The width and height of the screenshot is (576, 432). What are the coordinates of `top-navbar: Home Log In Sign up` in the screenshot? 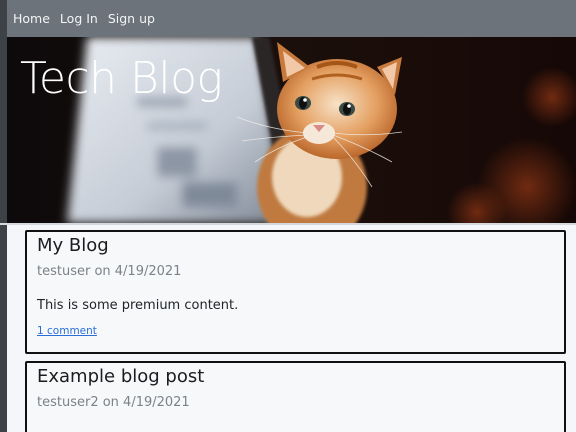 It's located at (291, 18).